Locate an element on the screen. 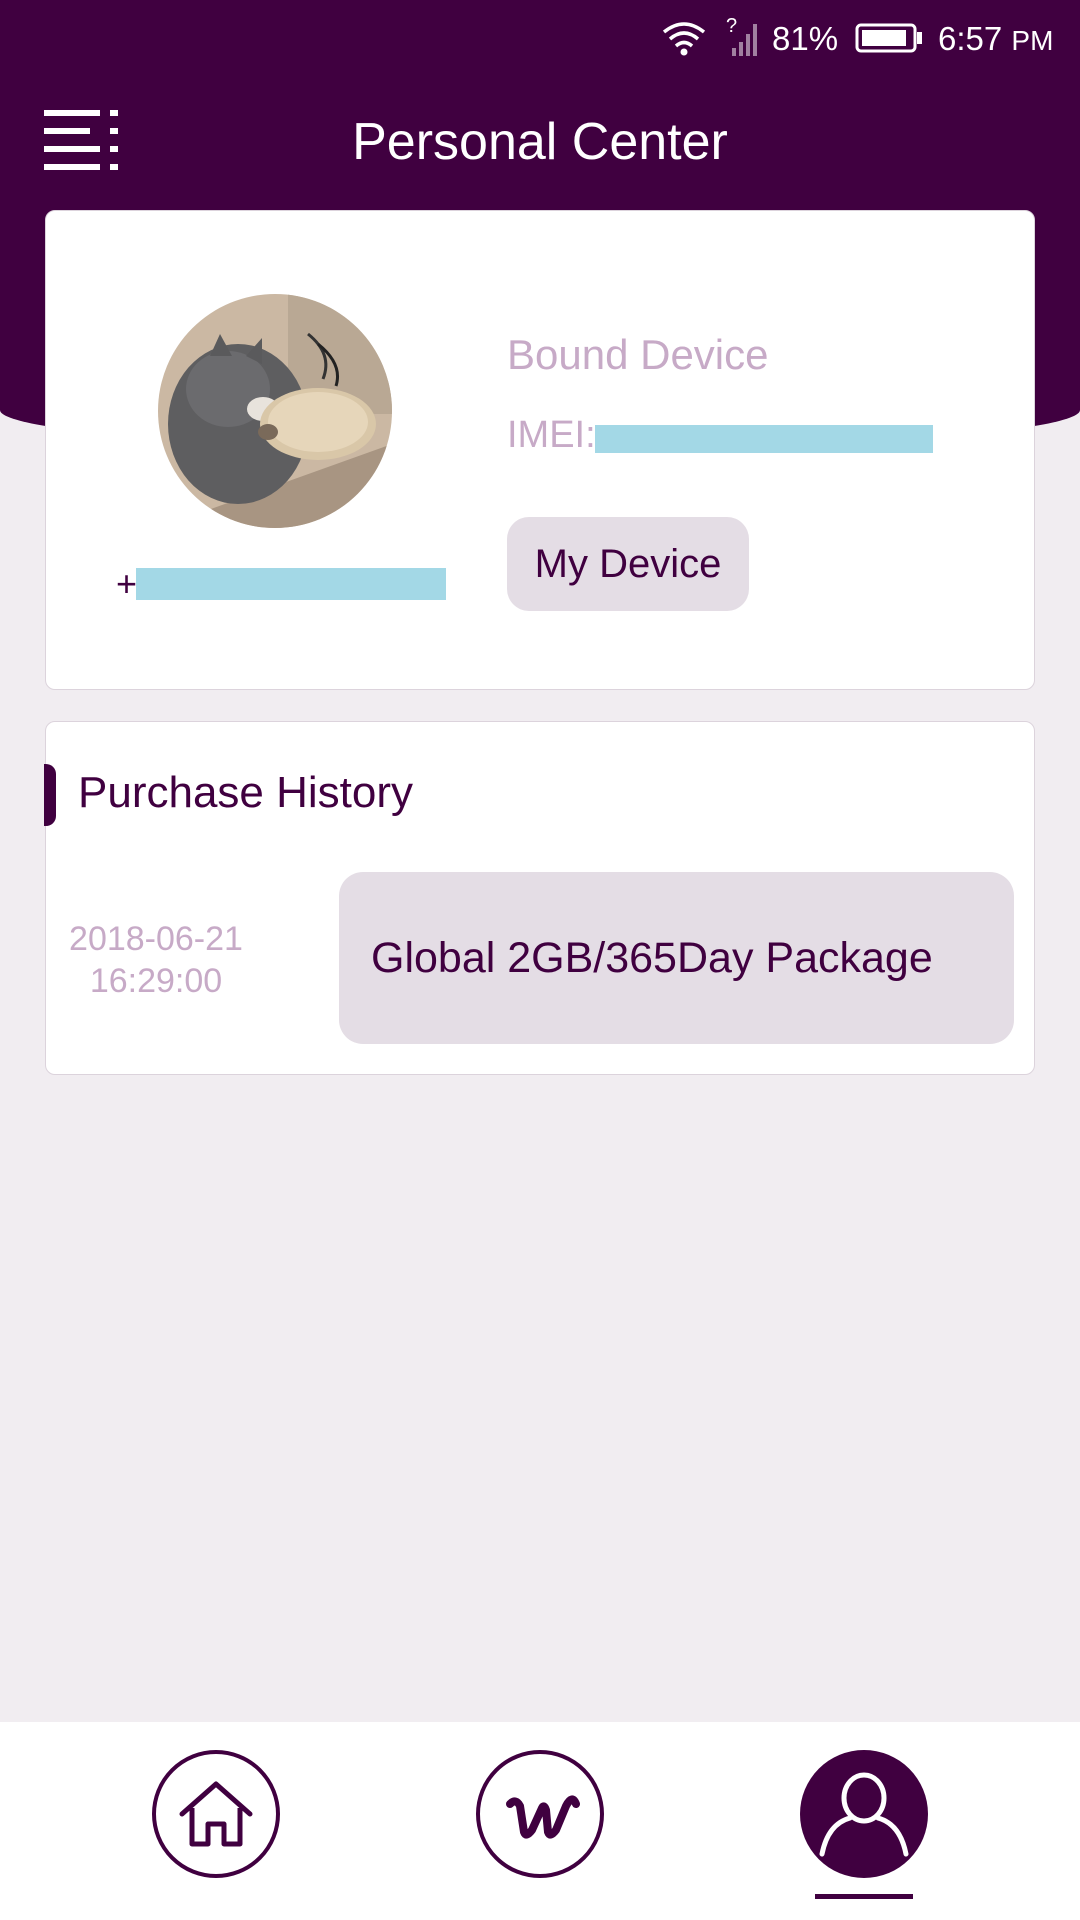 The width and height of the screenshot is (1080, 1920). signal-icon: ? is located at coordinates (741, 36).